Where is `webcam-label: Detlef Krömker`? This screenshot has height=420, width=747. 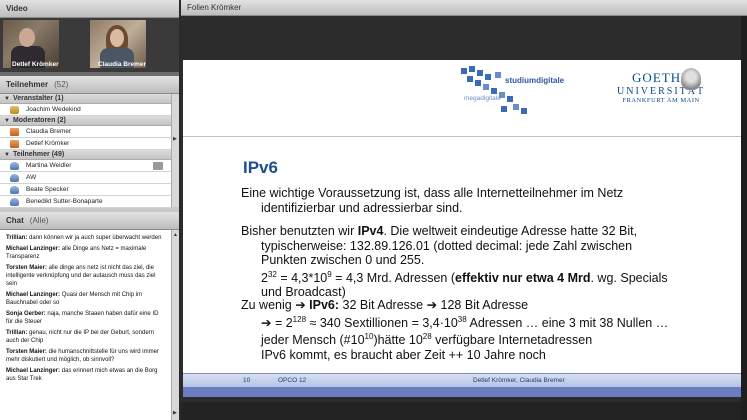
webcam-label: Detlef Krömker is located at coordinates (35, 64).